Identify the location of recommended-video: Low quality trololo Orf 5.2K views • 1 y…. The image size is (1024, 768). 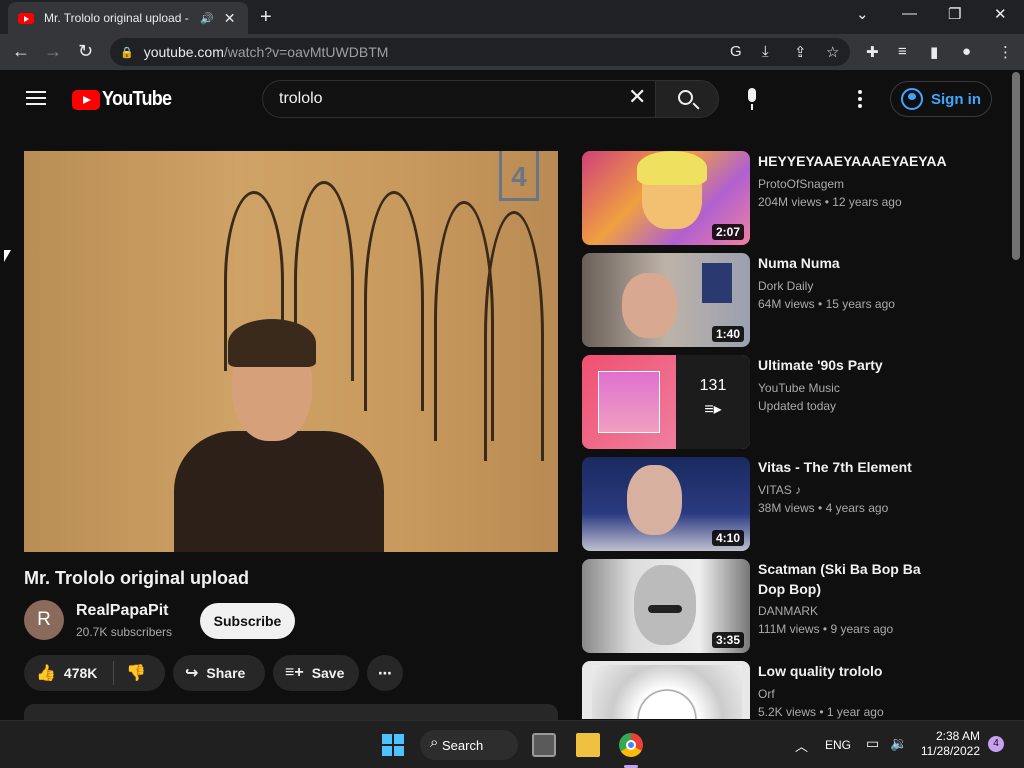
(792, 690).